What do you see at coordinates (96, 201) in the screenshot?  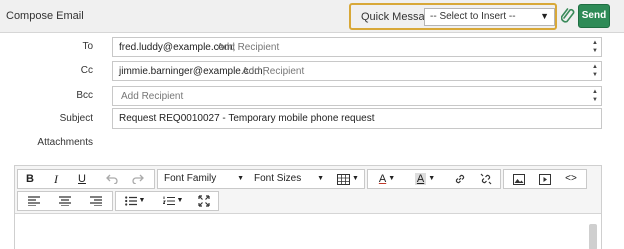 I see `align-right-icon` at bounding box center [96, 201].